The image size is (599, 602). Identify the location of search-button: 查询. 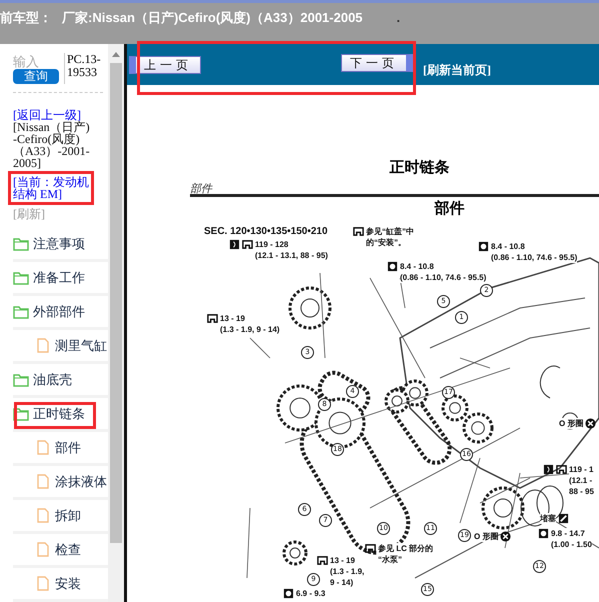
(36, 76).